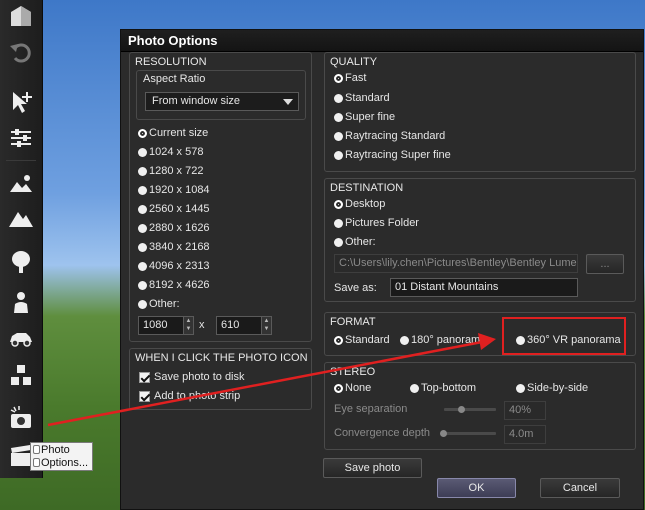  Describe the element at coordinates (21, 239) in the screenshot. I see `left-toolbar` at that location.